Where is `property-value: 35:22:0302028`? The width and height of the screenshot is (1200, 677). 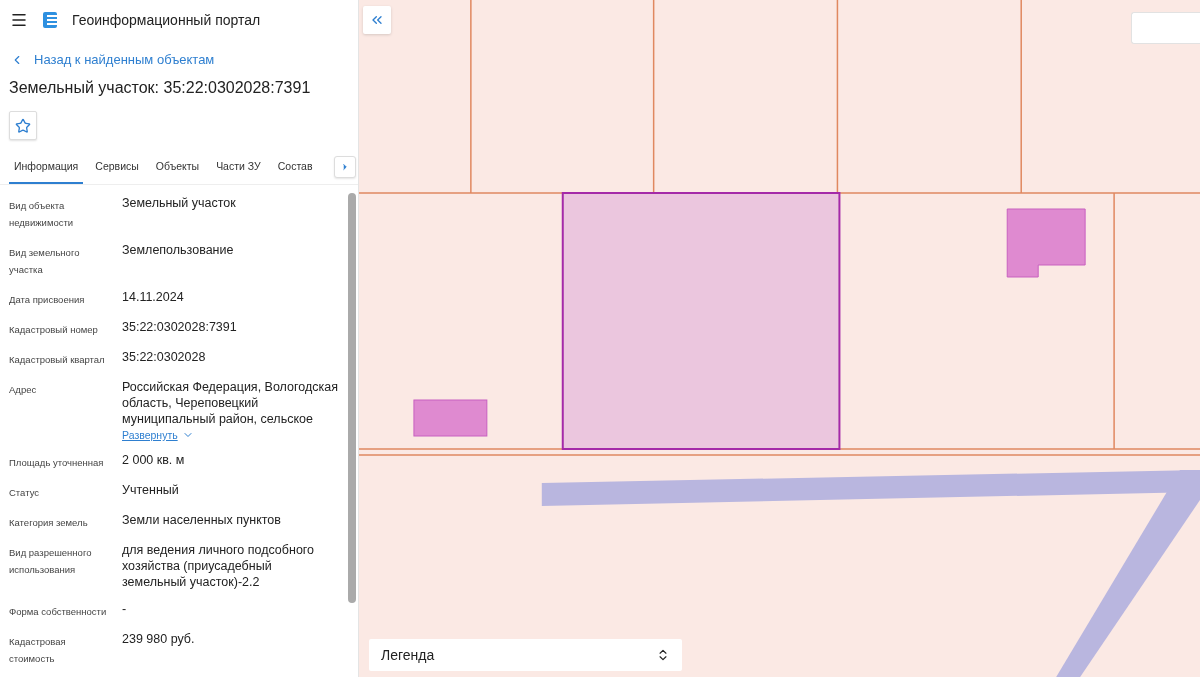 property-value: 35:22:0302028 is located at coordinates (164, 357).